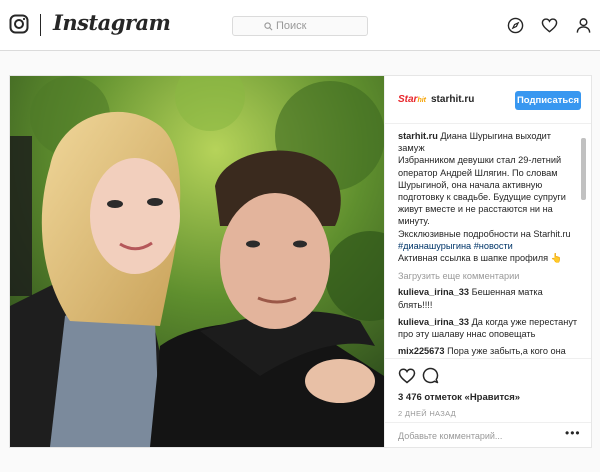 The image size is (600, 472). I want to click on post-header: Starhit starhit.ru Подписаться, so click(488, 100).